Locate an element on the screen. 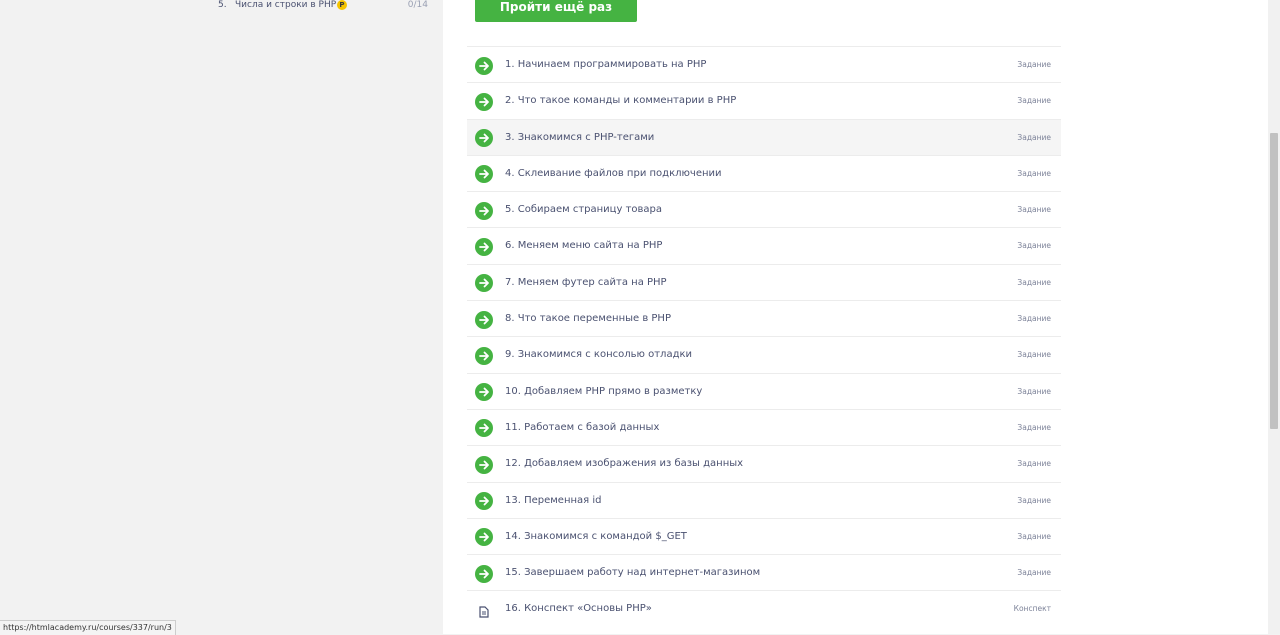  lesson-title: 3. Знакомимся с PHP-тегами is located at coordinates (579, 138).